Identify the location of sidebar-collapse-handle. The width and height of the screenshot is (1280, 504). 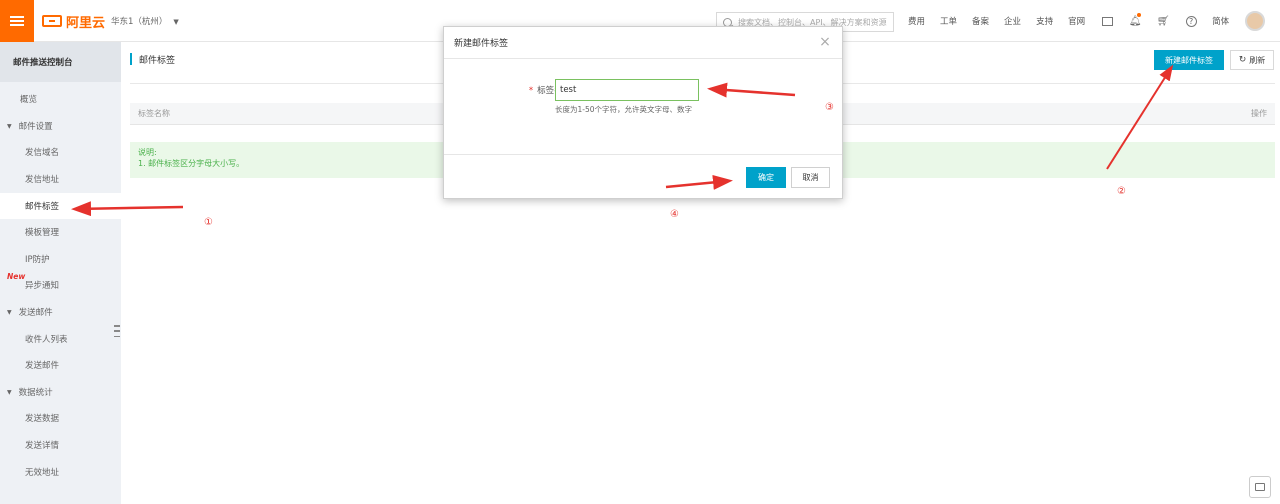
(117, 331).